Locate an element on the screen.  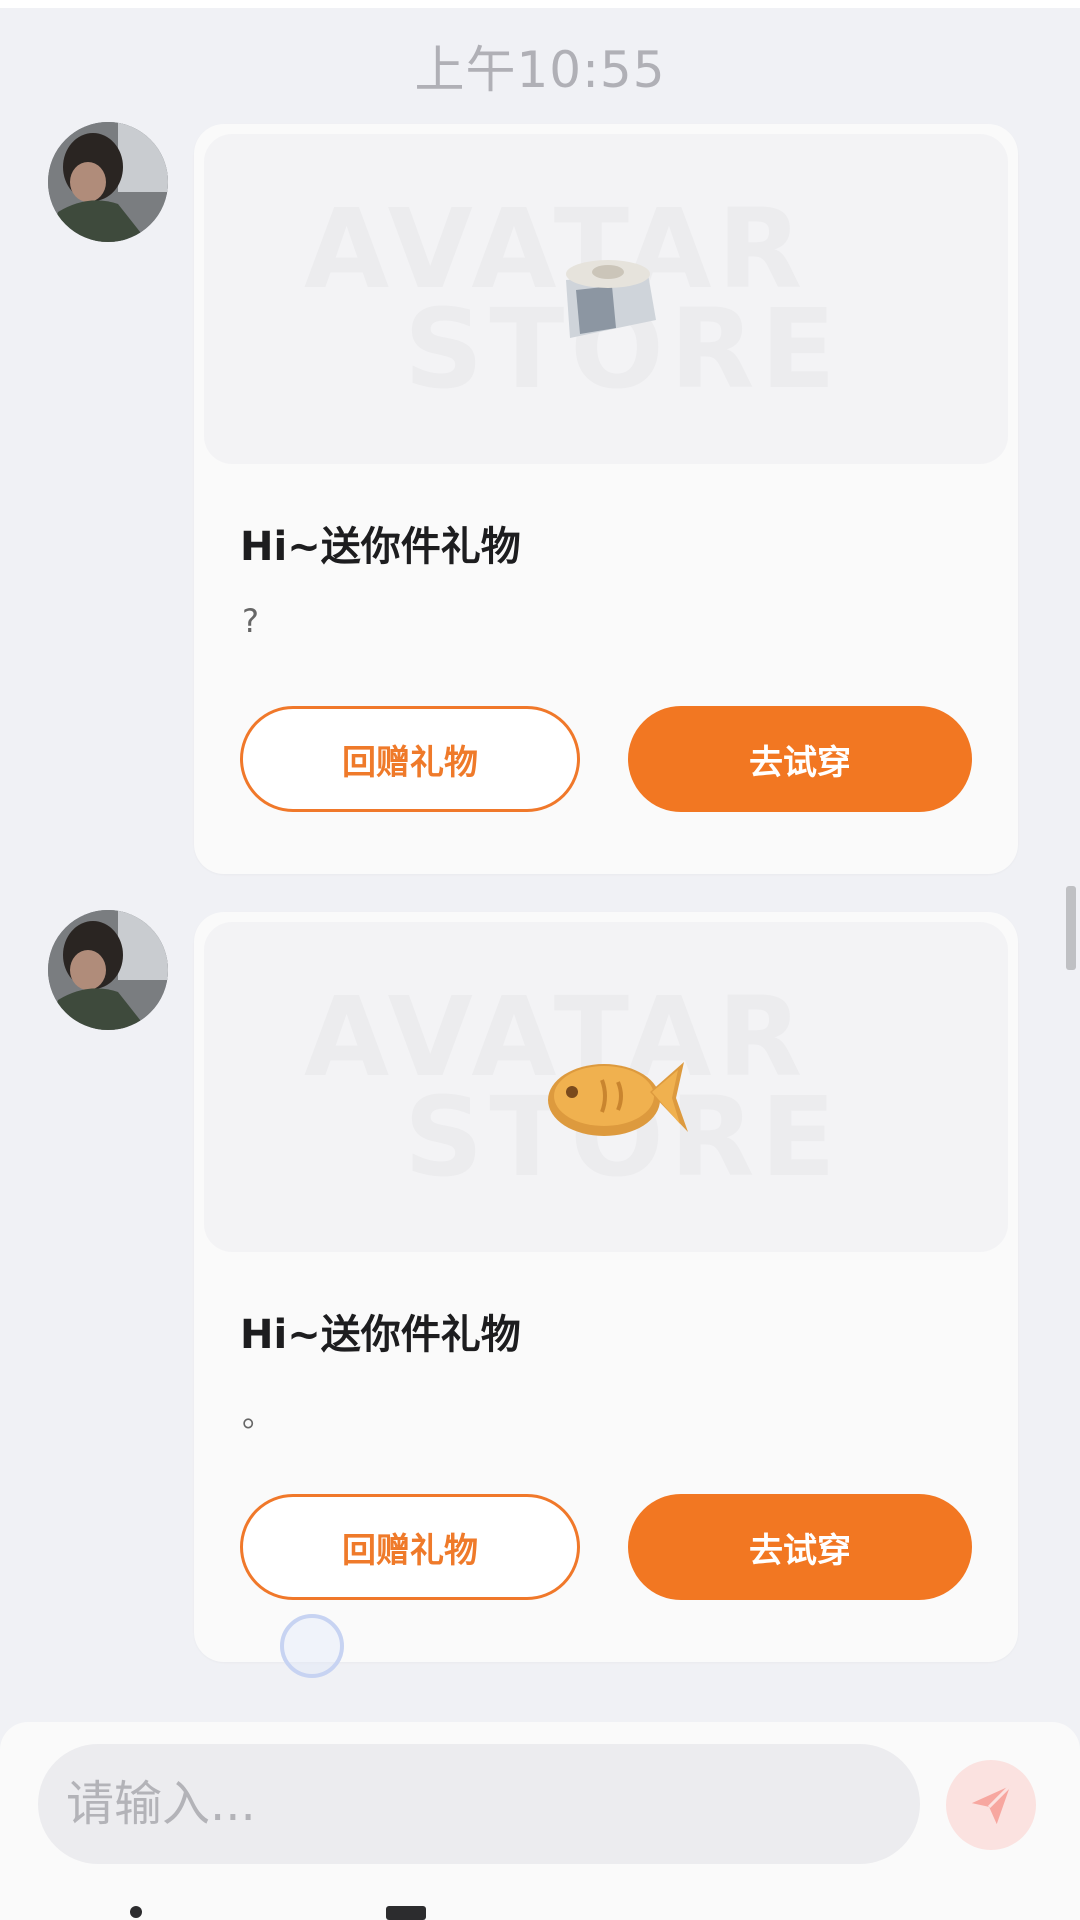
touch-indicator is located at coordinates (312, 1646).